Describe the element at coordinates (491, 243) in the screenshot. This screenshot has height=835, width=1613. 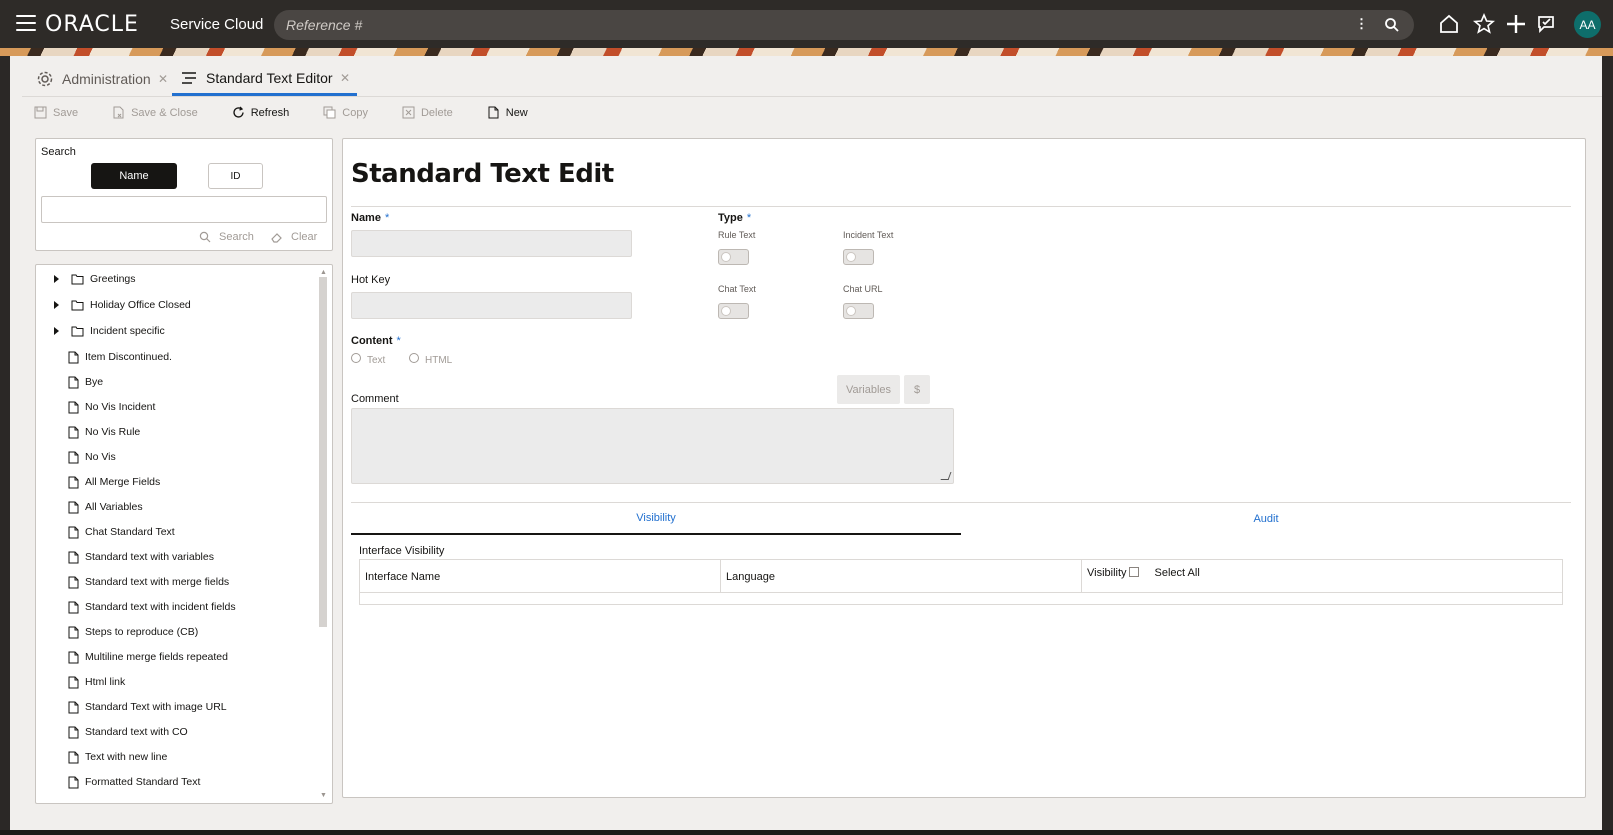
I see `name-field` at that location.